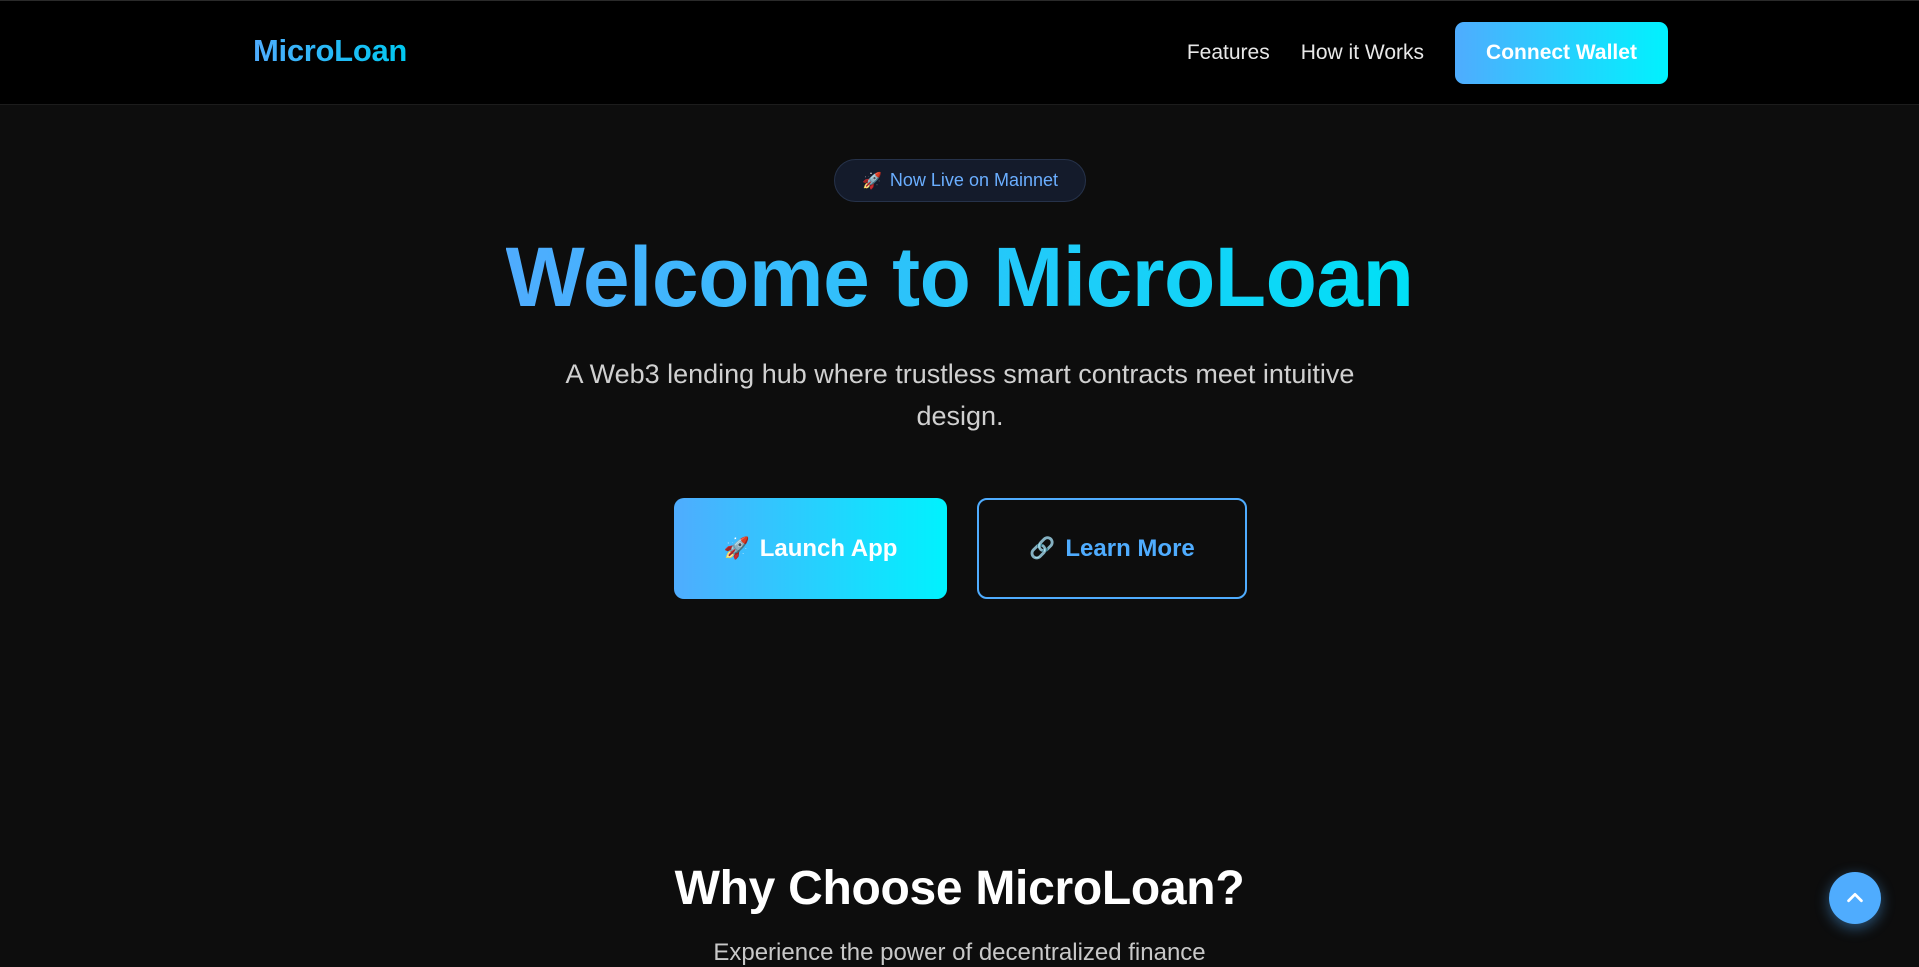 Image resolution: width=1919 pixels, height=967 pixels. Describe the element at coordinates (1427, 53) in the screenshot. I see `nav-links: Features How it Works Connect Wallet` at that location.